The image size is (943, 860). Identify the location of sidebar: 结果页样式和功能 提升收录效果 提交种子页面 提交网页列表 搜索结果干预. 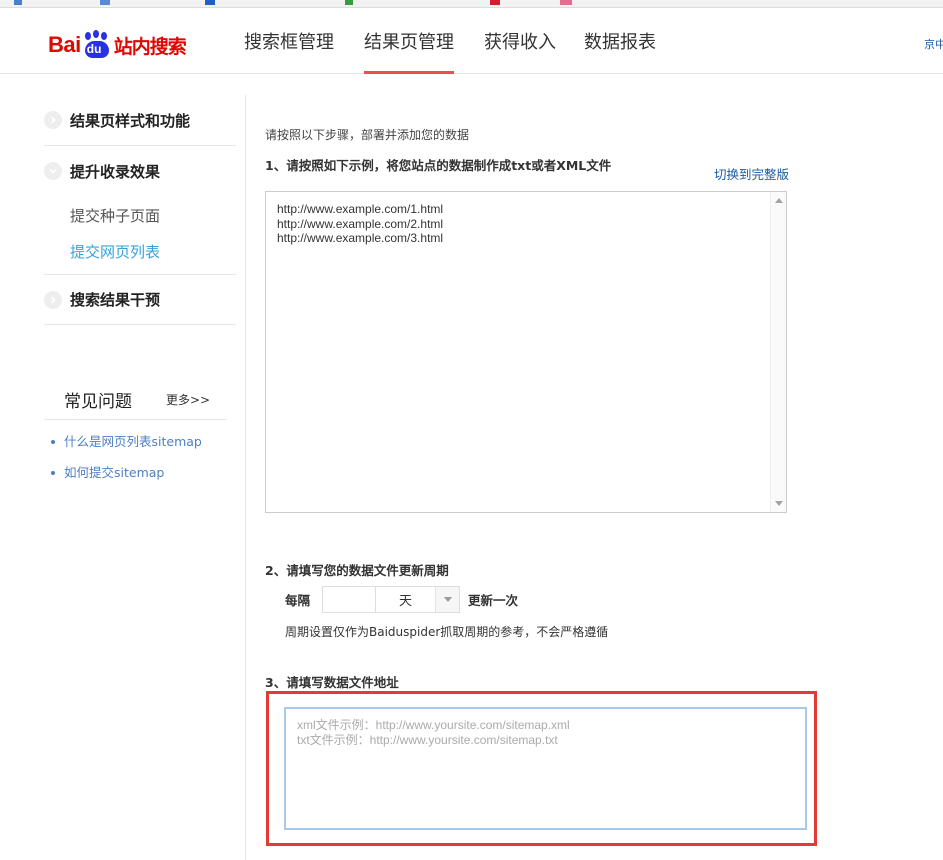
(140, 210).